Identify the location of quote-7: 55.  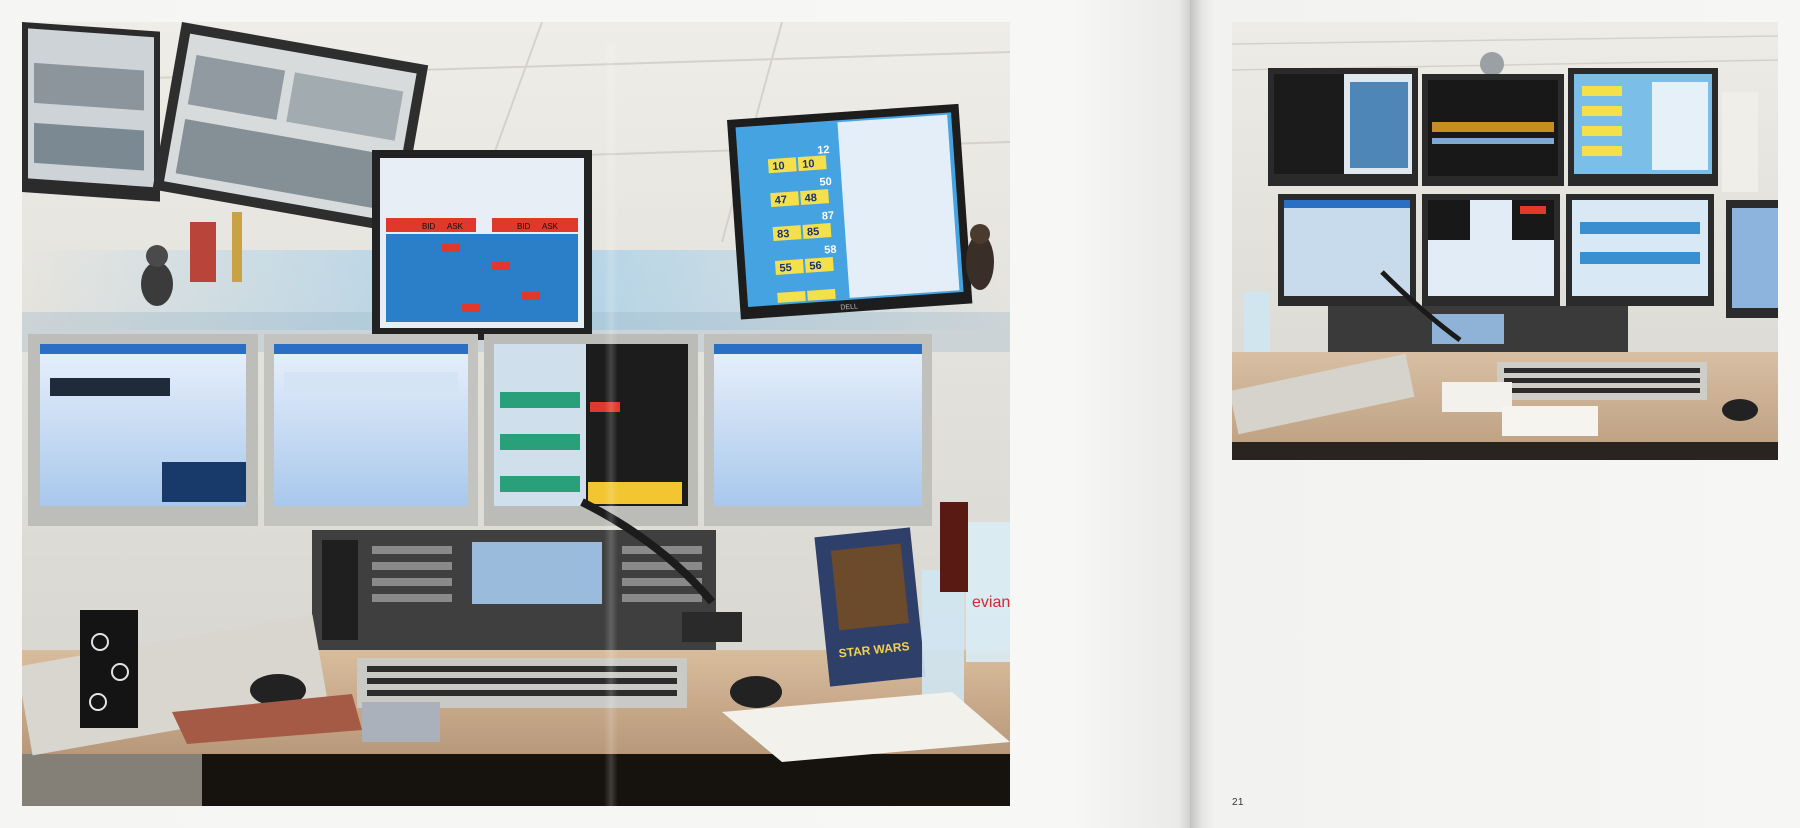
(785, 268).